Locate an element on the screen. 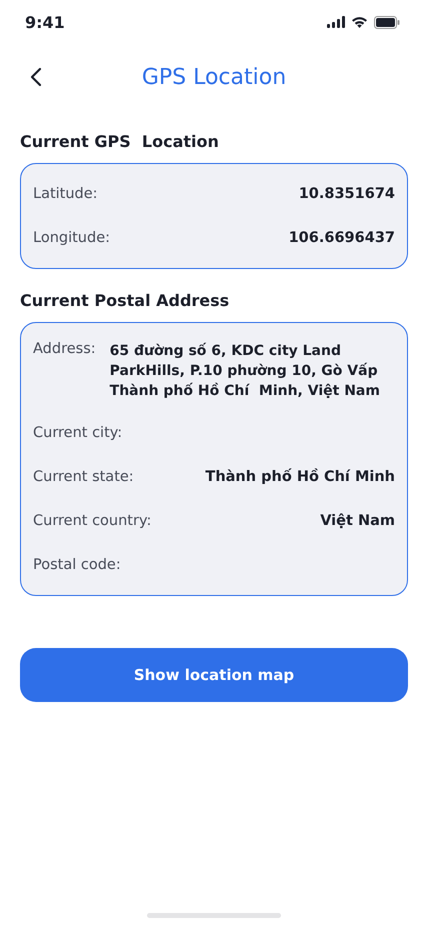  battery-icon is located at coordinates (387, 22).